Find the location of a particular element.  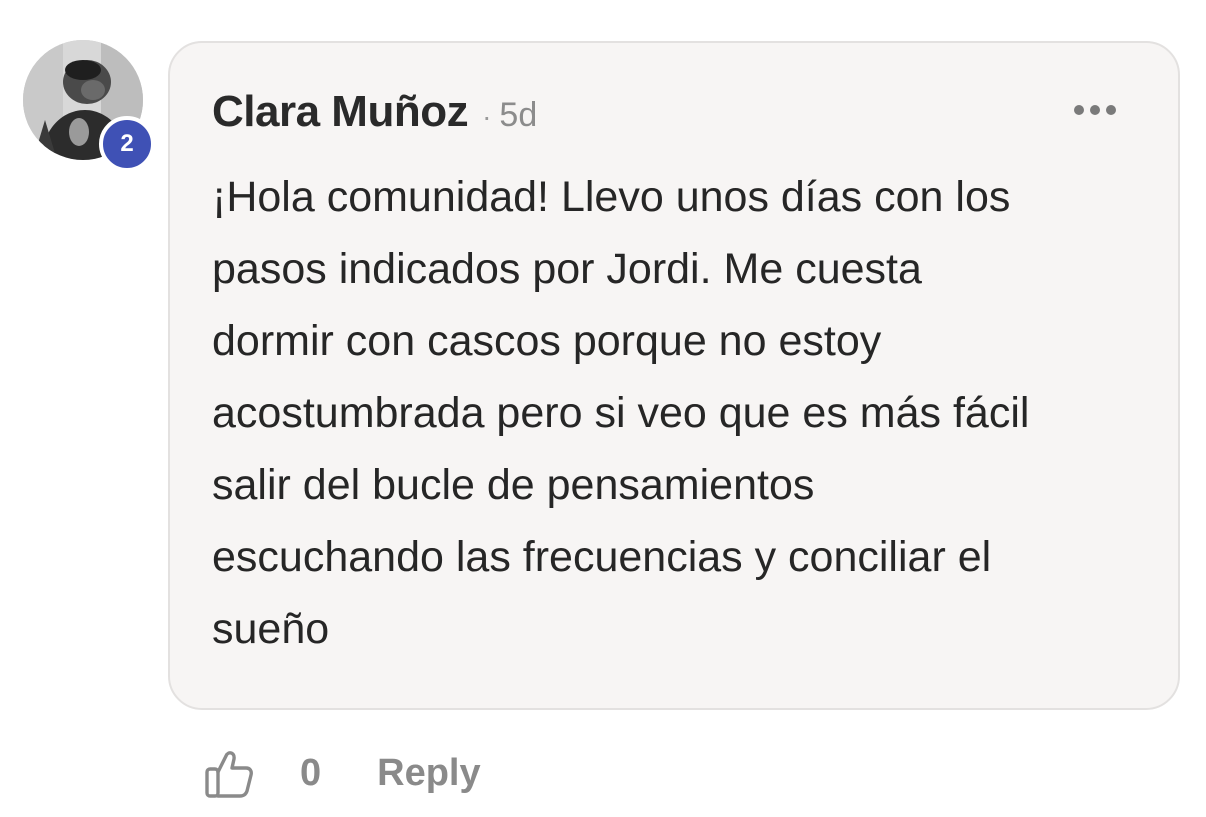

comment-header: Clara Muñoz · 5d is located at coordinates (374, 112).